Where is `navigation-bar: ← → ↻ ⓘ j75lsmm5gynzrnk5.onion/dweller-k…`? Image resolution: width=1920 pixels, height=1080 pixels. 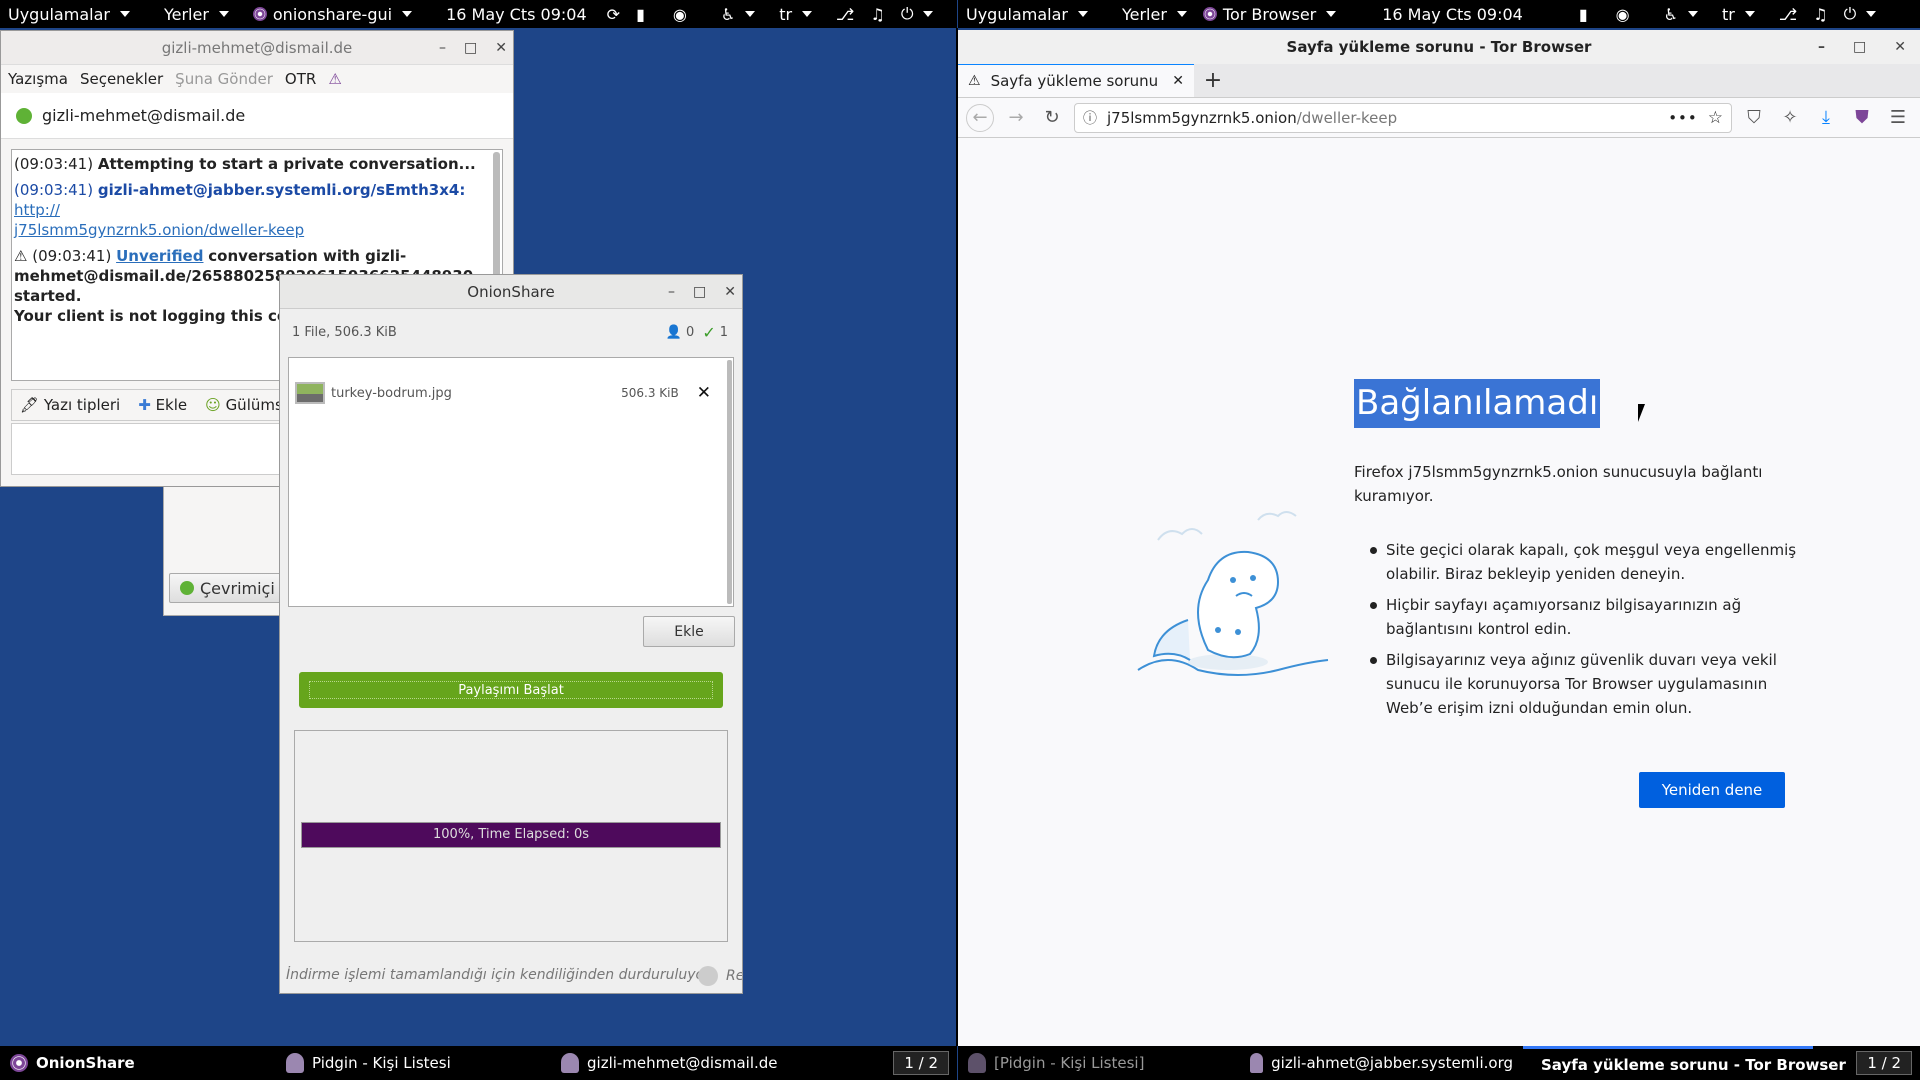 navigation-bar: ← → ↻ ⓘ j75lsmm5gynzrnk5.onion/dweller-k… is located at coordinates (1439, 118).